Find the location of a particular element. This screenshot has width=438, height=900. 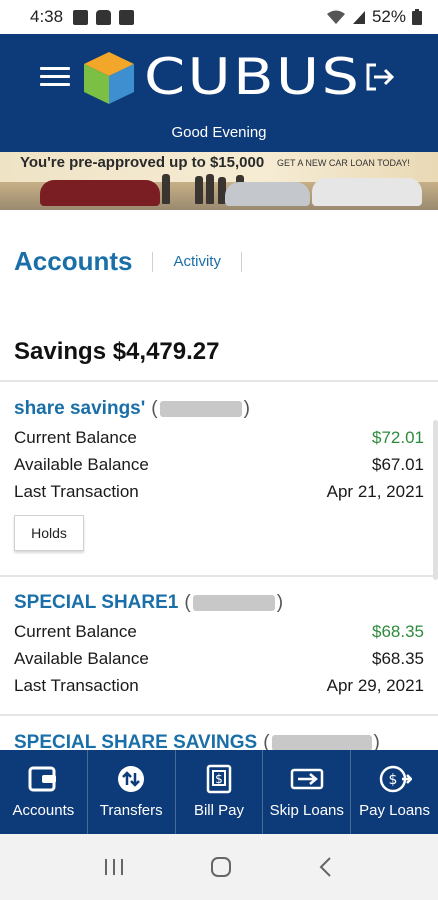

tab-label: Transfers is located at coordinates (131, 810).